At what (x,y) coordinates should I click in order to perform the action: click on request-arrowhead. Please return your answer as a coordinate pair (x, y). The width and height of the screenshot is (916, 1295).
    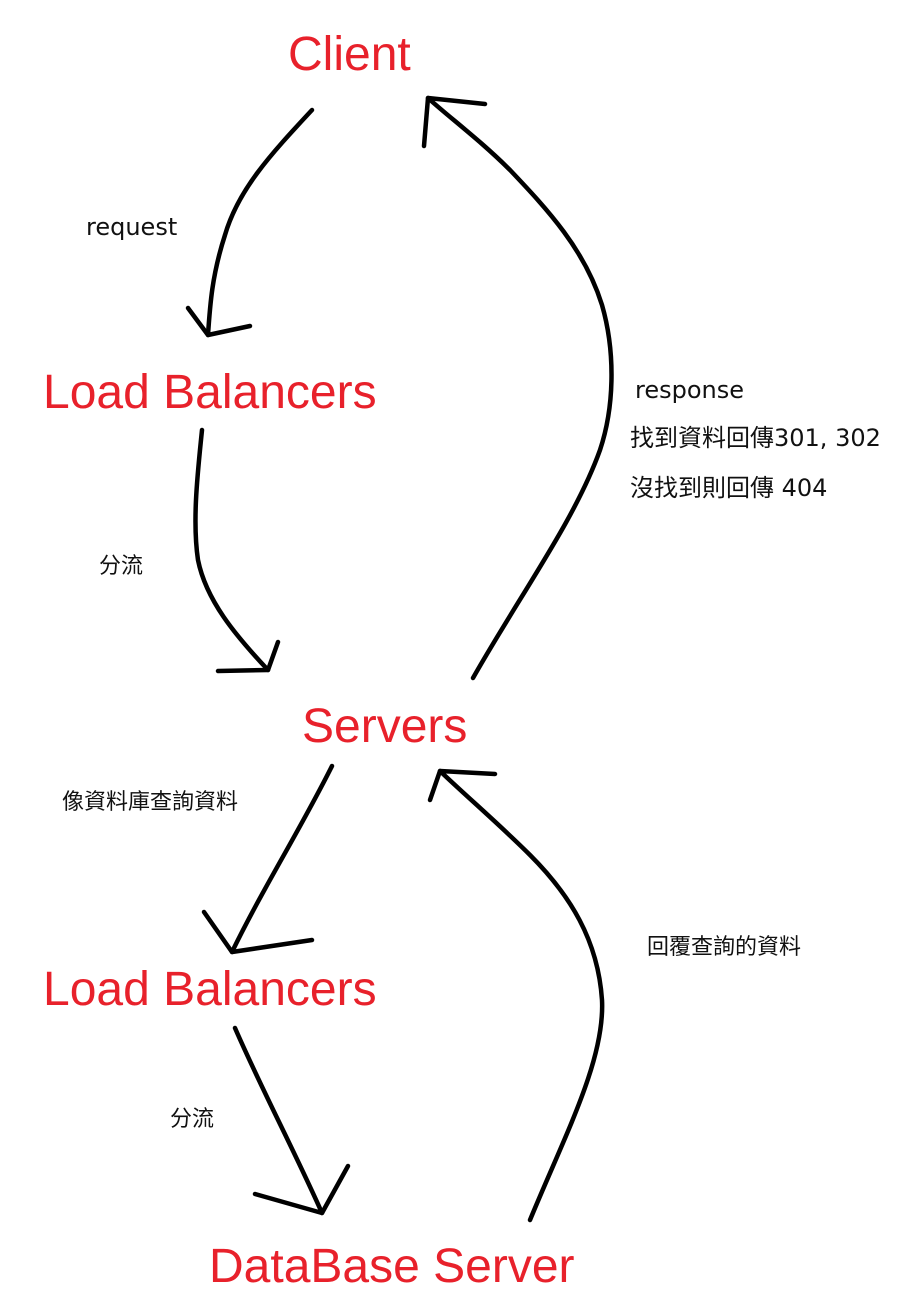
    Looking at the image, I should click on (219, 321).